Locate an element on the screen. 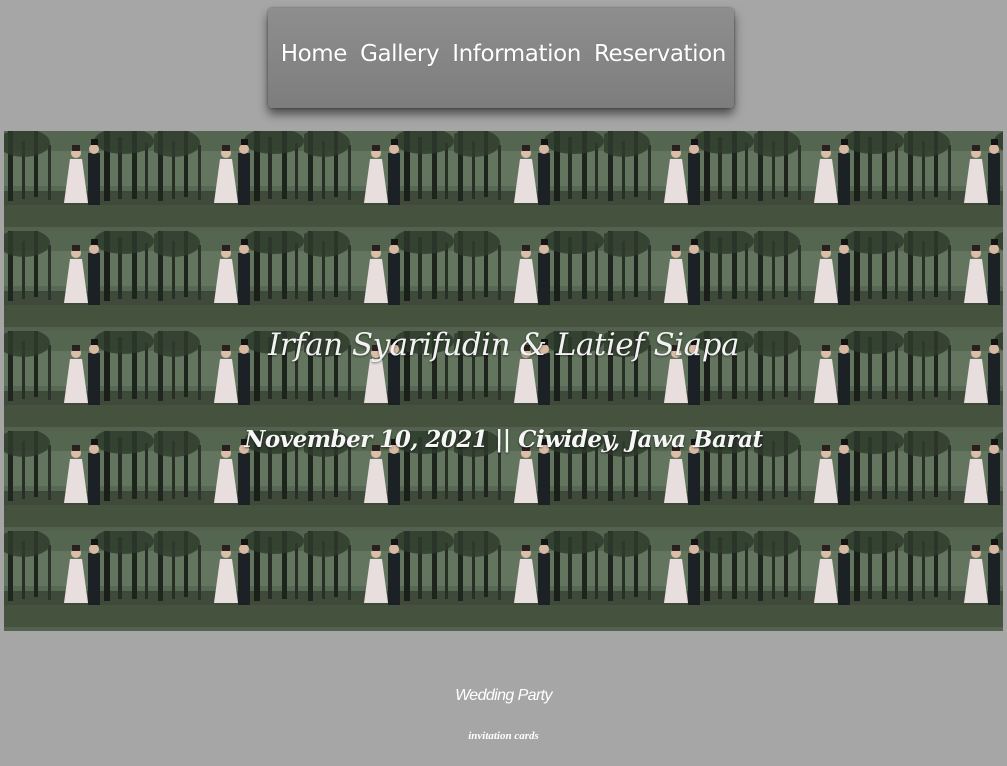  nav-menu: Home Gallery Information Reservation is located at coordinates (504, 54).